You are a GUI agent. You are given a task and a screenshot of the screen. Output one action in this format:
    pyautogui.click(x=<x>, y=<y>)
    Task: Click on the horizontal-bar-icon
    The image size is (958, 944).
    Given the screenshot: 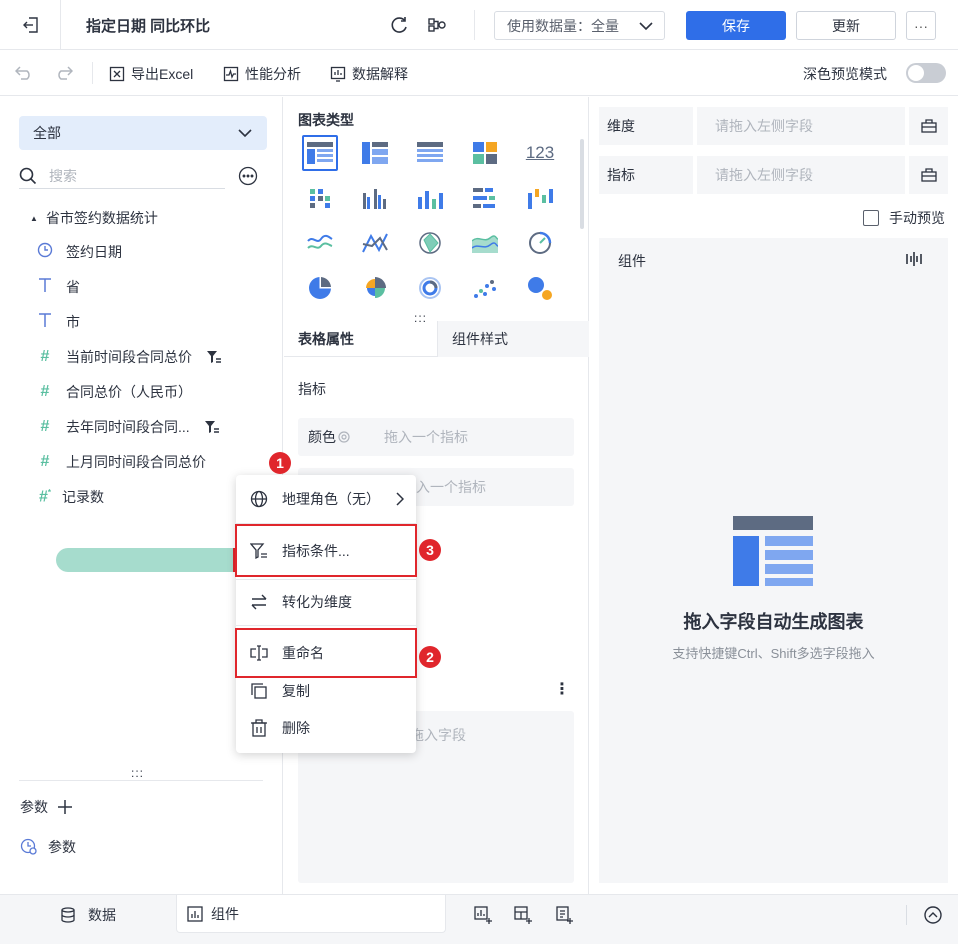 What is the action you would take?
    pyautogui.click(x=484, y=198)
    